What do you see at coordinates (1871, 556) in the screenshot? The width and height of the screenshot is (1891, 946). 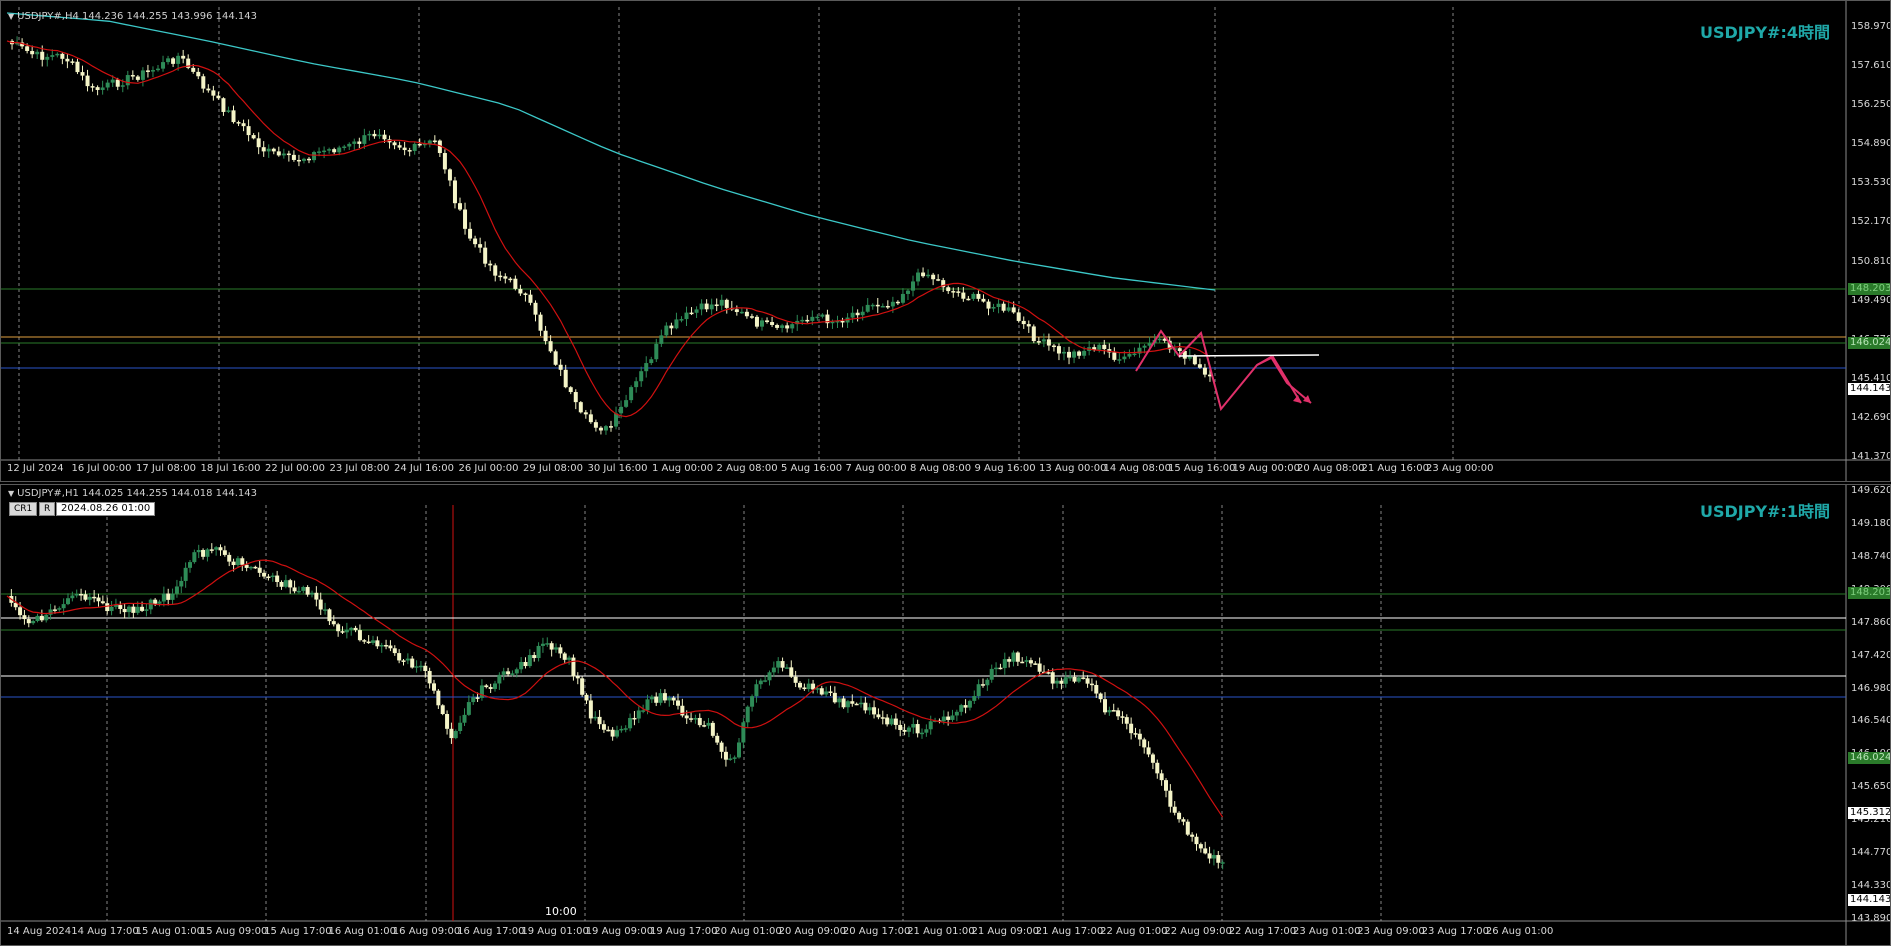 I see `price-tick-label: 148.740` at bounding box center [1871, 556].